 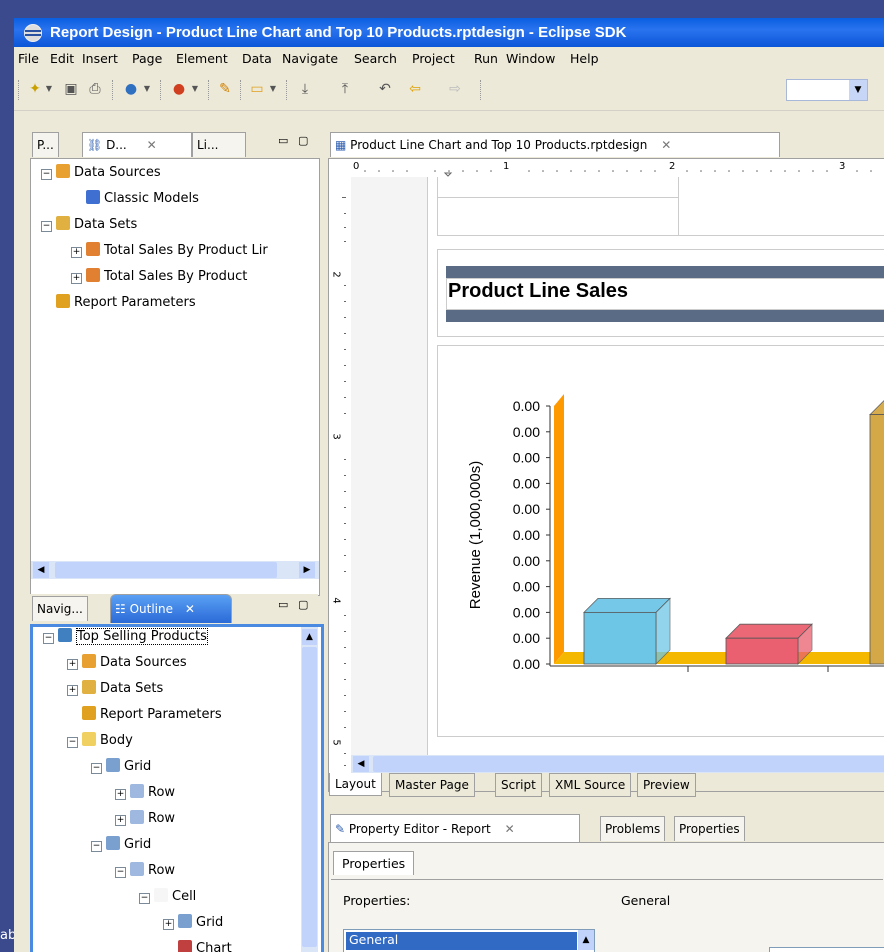 I want to click on scroll-right-icon: ▶, so click(x=307, y=570).